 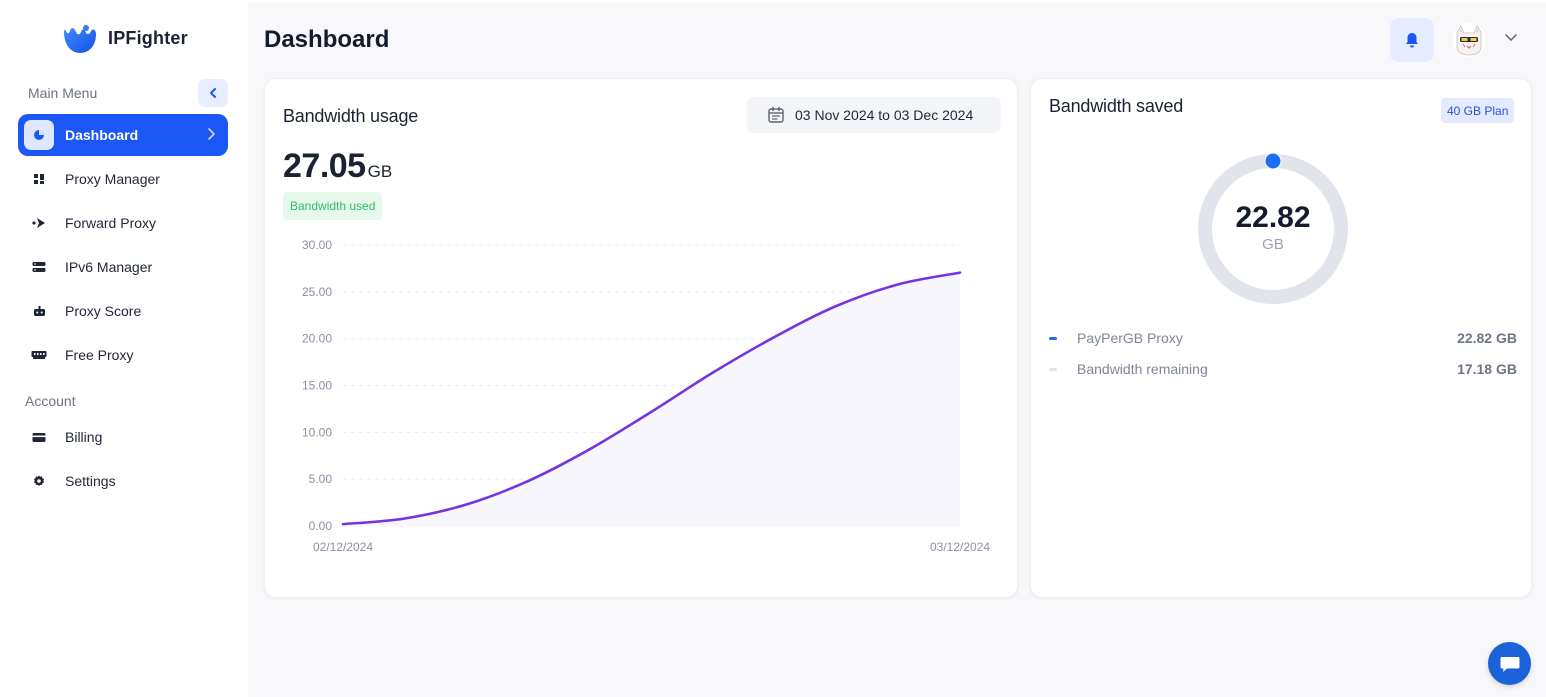 I want to click on legend-label: PayPerGB Proxy, so click(x=1130, y=338).